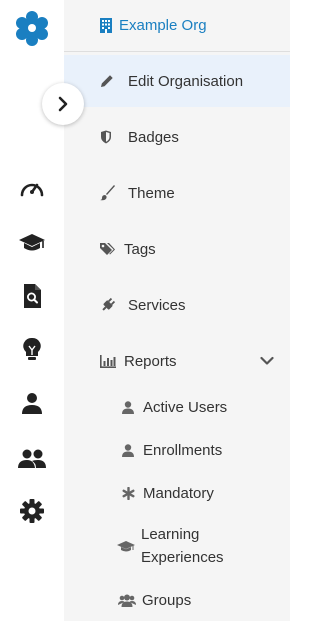 The width and height of the screenshot is (320, 621). Describe the element at coordinates (32, 459) in the screenshot. I see `people-icon` at that location.